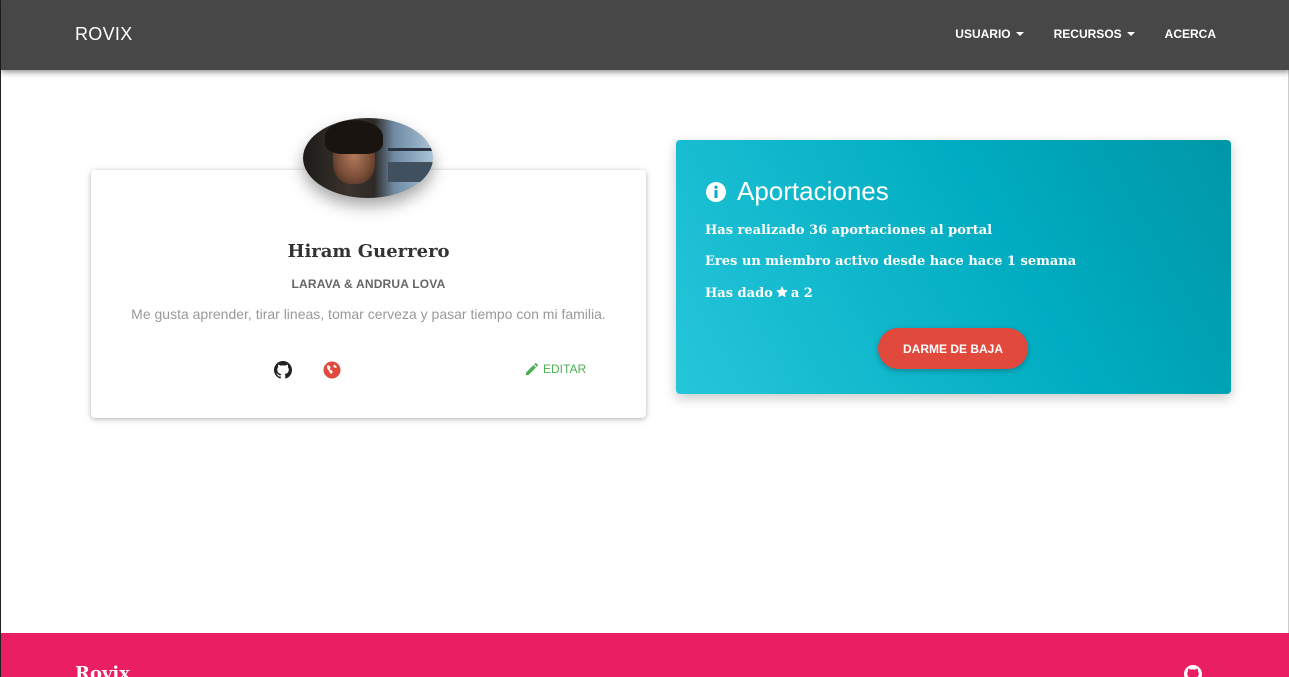 The height and width of the screenshot is (677, 1289). Describe the element at coordinates (801, 293) in the screenshot. I see `stars-given-suffix: a 2` at that location.